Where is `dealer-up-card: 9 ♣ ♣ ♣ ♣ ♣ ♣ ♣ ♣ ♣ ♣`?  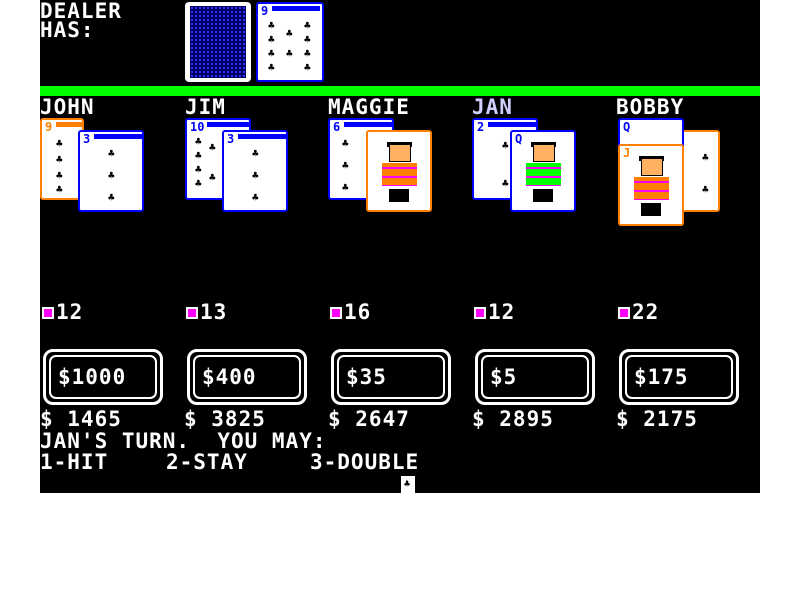
dealer-up-card: 9 ♣ ♣ ♣ ♣ ♣ ♣ ♣ ♣ ♣ ♣ is located at coordinates (290, 42).